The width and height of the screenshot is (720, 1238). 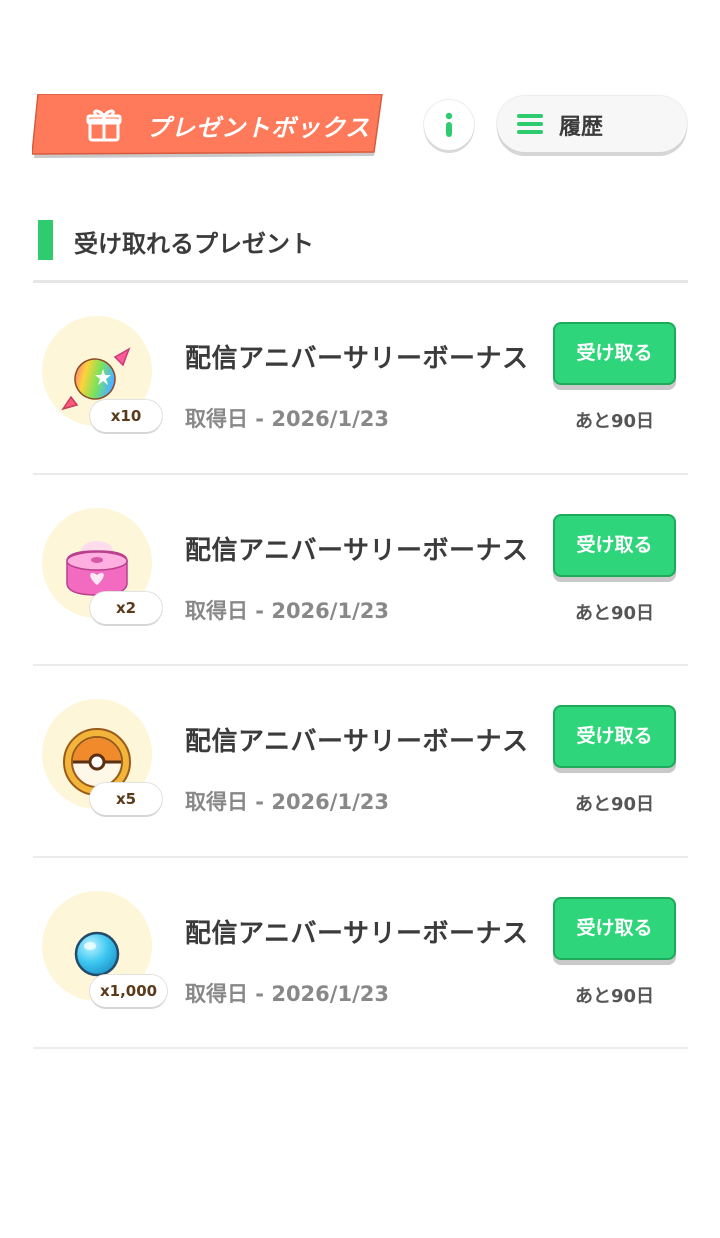 I want to click on quantity-badge: x5, so click(x=126, y=799).